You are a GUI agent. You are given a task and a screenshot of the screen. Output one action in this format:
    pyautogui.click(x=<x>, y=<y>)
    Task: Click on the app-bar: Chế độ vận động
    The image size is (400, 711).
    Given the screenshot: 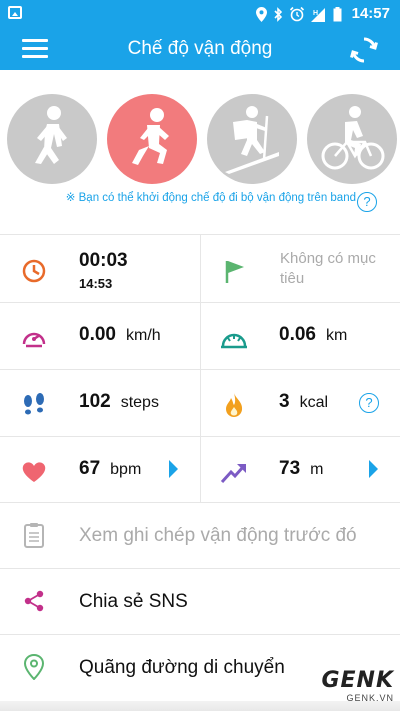 What is the action you would take?
    pyautogui.click(x=200, y=49)
    